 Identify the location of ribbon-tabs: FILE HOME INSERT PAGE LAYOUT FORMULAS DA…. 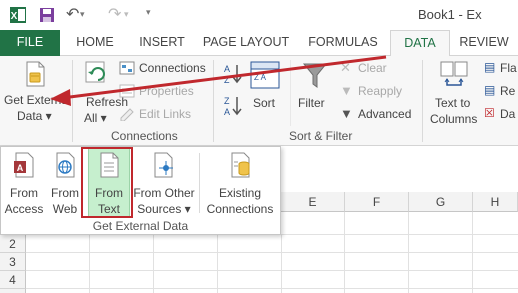
(259, 43).